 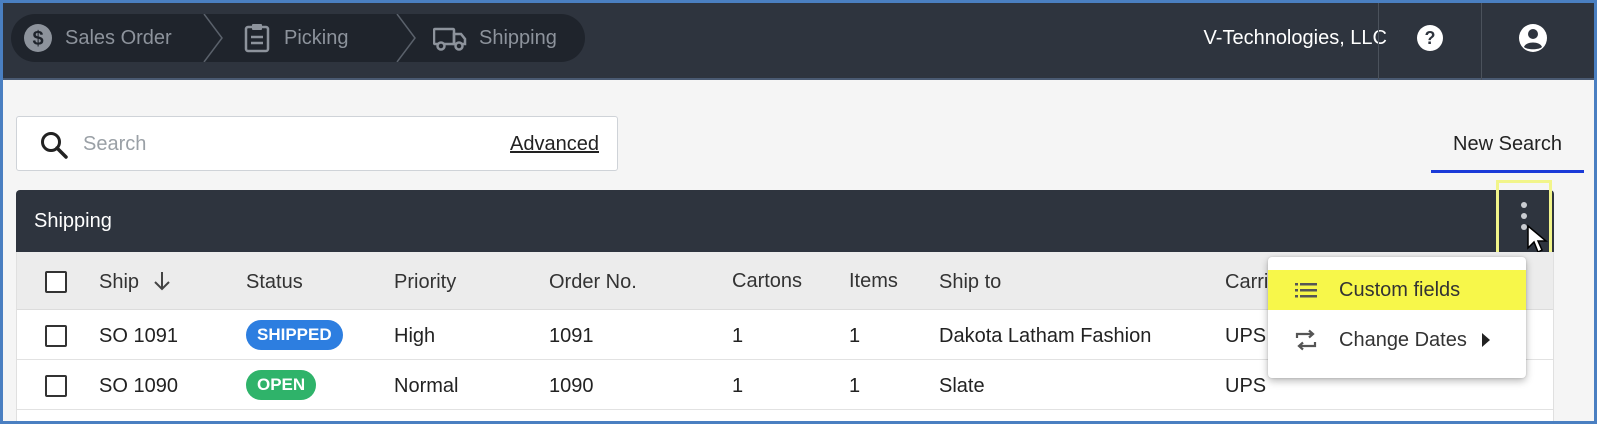 What do you see at coordinates (970, 282) in the screenshot?
I see `column-header-ship-to: Ship to` at bounding box center [970, 282].